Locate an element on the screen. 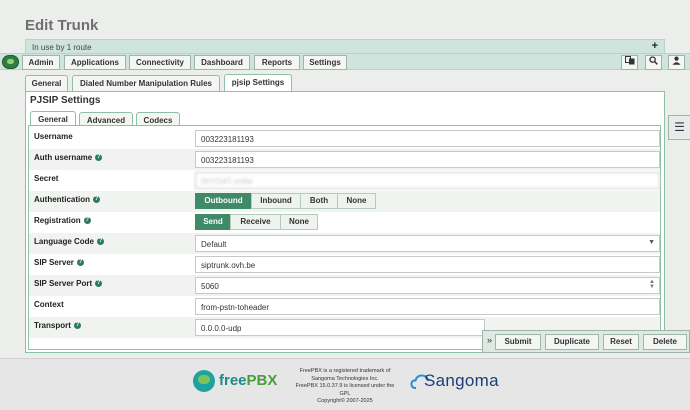 This screenshot has width=690, height=410. context-field: from-pstn-toheader is located at coordinates (427, 306).